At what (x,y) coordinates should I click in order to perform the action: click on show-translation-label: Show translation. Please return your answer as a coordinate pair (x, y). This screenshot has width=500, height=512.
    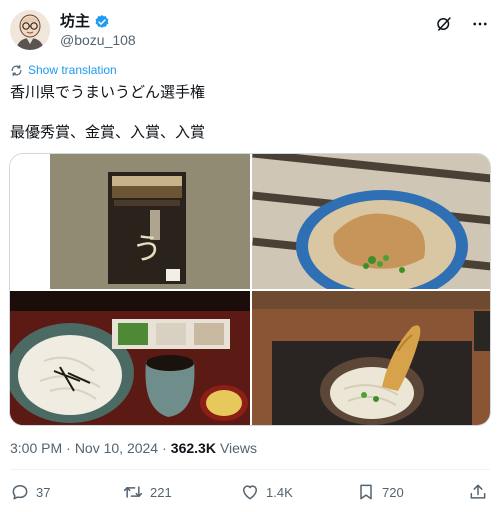
    Looking at the image, I should click on (72, 70).